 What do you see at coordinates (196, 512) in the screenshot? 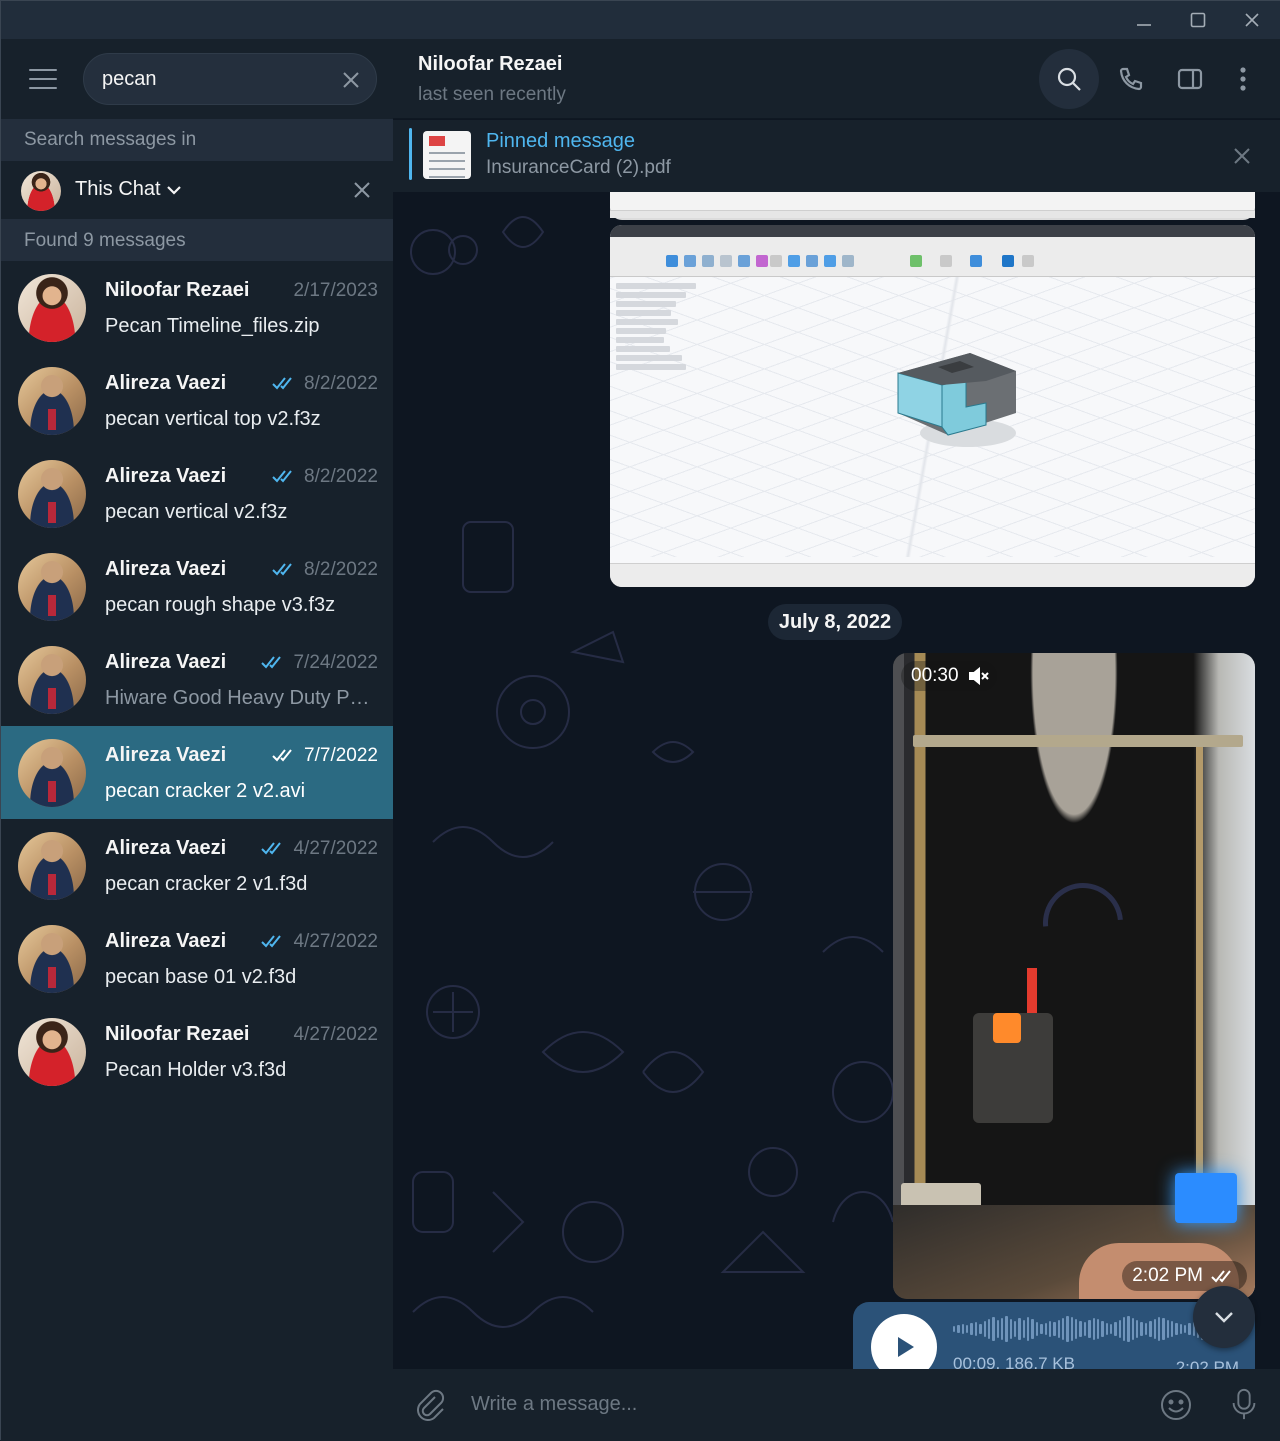
I see `result-snippet: pecan vertical v2.f3z` at bounding box center [196, 512].